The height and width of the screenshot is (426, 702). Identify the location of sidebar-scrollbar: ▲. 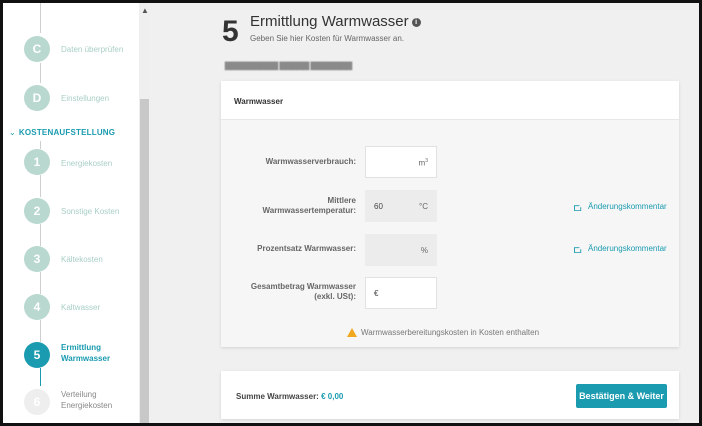
(144, 213).